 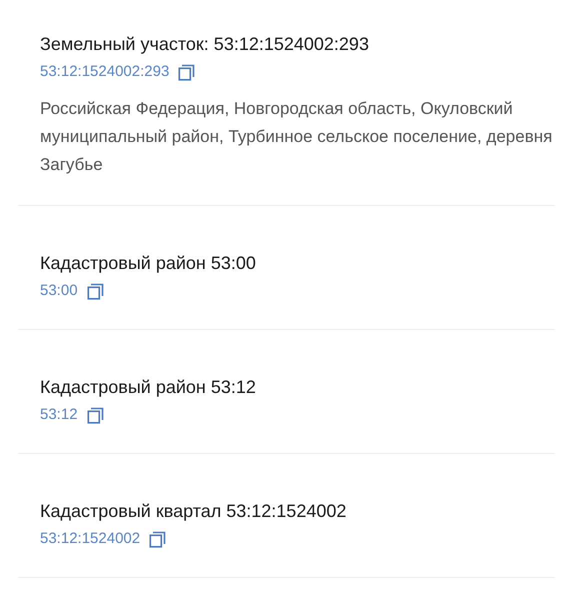 I want to click on item-title: Кадастровый район 53:12, so click(x=148, y=387).